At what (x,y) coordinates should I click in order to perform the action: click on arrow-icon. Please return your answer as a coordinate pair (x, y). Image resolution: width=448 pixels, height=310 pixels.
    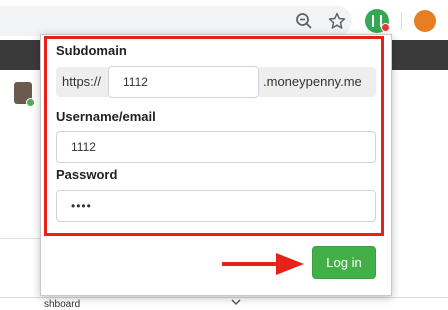
    Looking at the image, I should click on (250, 264).